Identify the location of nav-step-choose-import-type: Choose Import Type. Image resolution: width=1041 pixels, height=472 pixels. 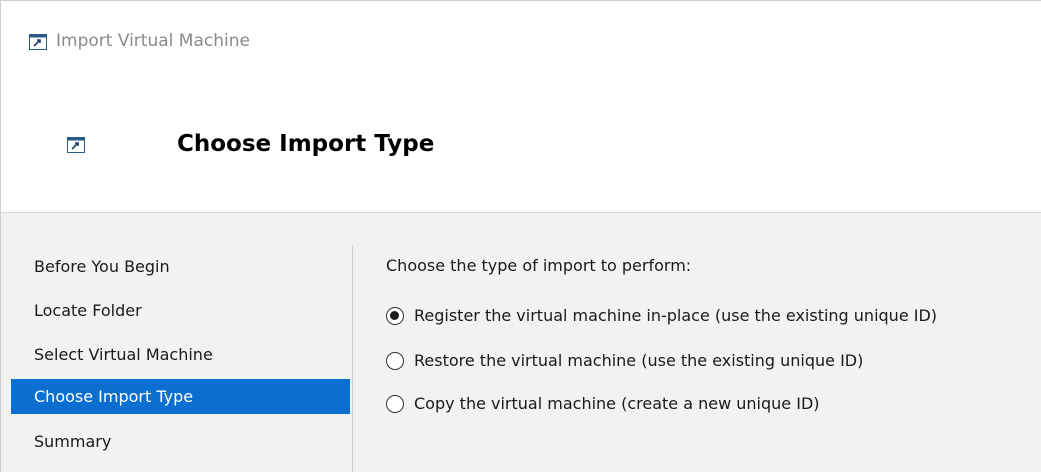
(180, 396).